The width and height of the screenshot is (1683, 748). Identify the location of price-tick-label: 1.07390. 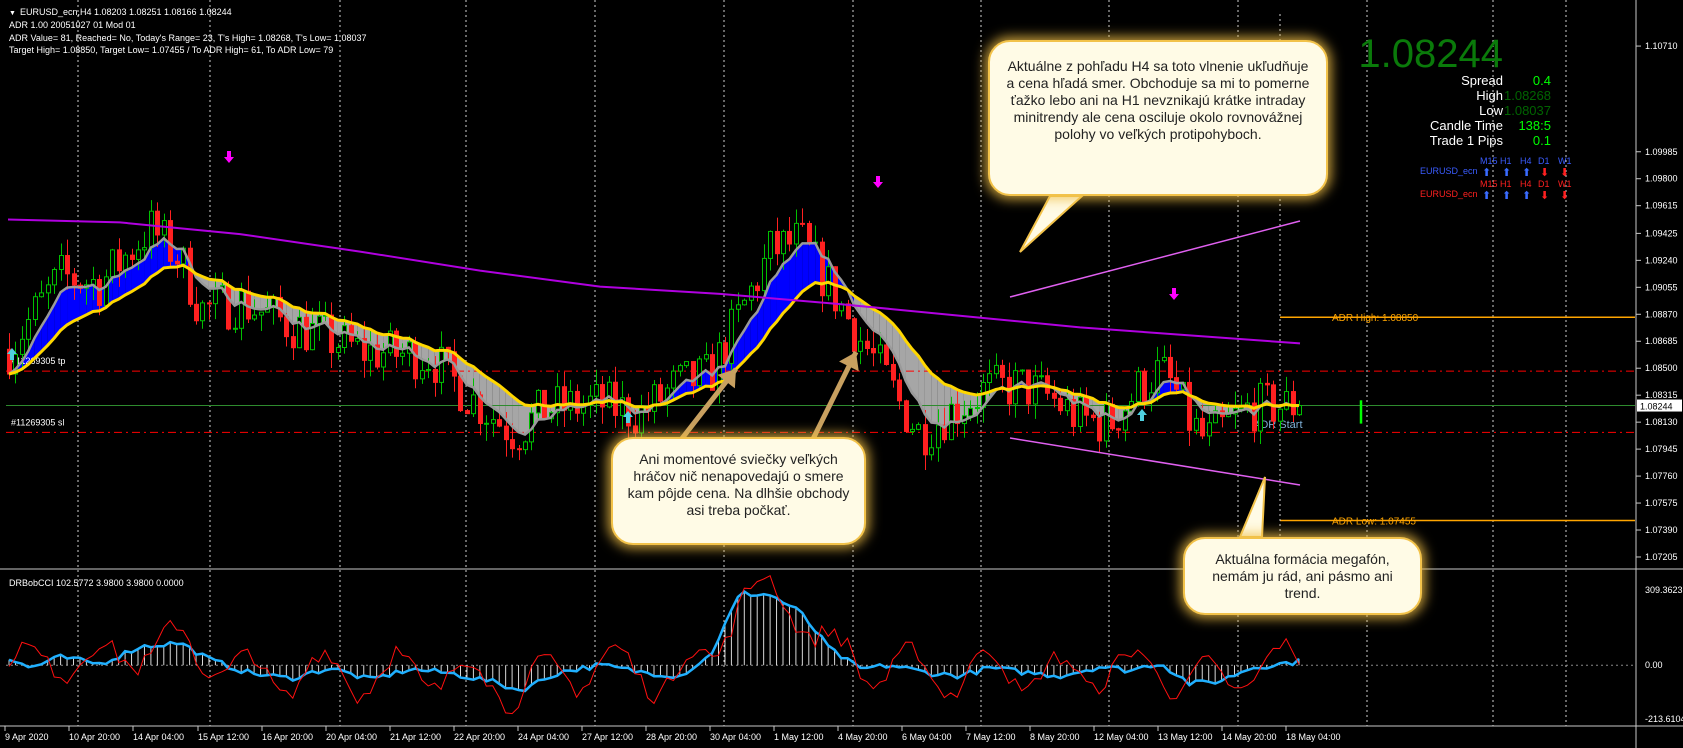
(1661, 530).